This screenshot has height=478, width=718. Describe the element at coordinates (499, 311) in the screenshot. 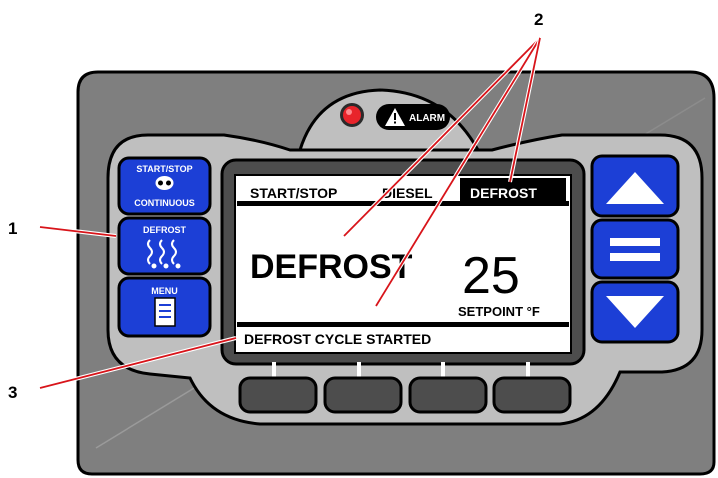

I see `setpoint-label: SETPOINT °F` at that location.